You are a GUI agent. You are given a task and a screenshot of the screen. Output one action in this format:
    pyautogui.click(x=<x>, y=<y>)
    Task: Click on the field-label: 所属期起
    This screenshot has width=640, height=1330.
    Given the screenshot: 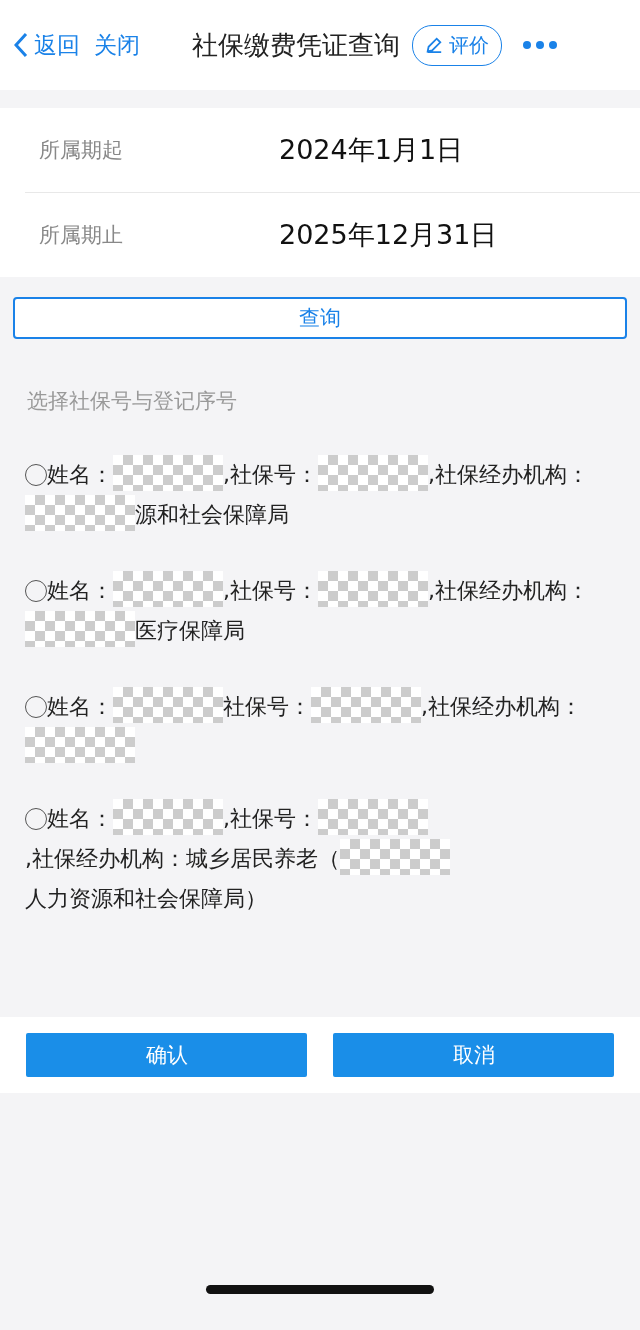 What is the action you would take?
    pyautogui.click(x=81, y=150)
    